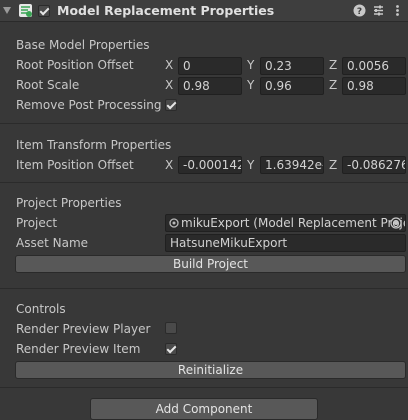  Describe the element at coordinates (378, 10) in the screenshot. I see `presets-icon` at that location.